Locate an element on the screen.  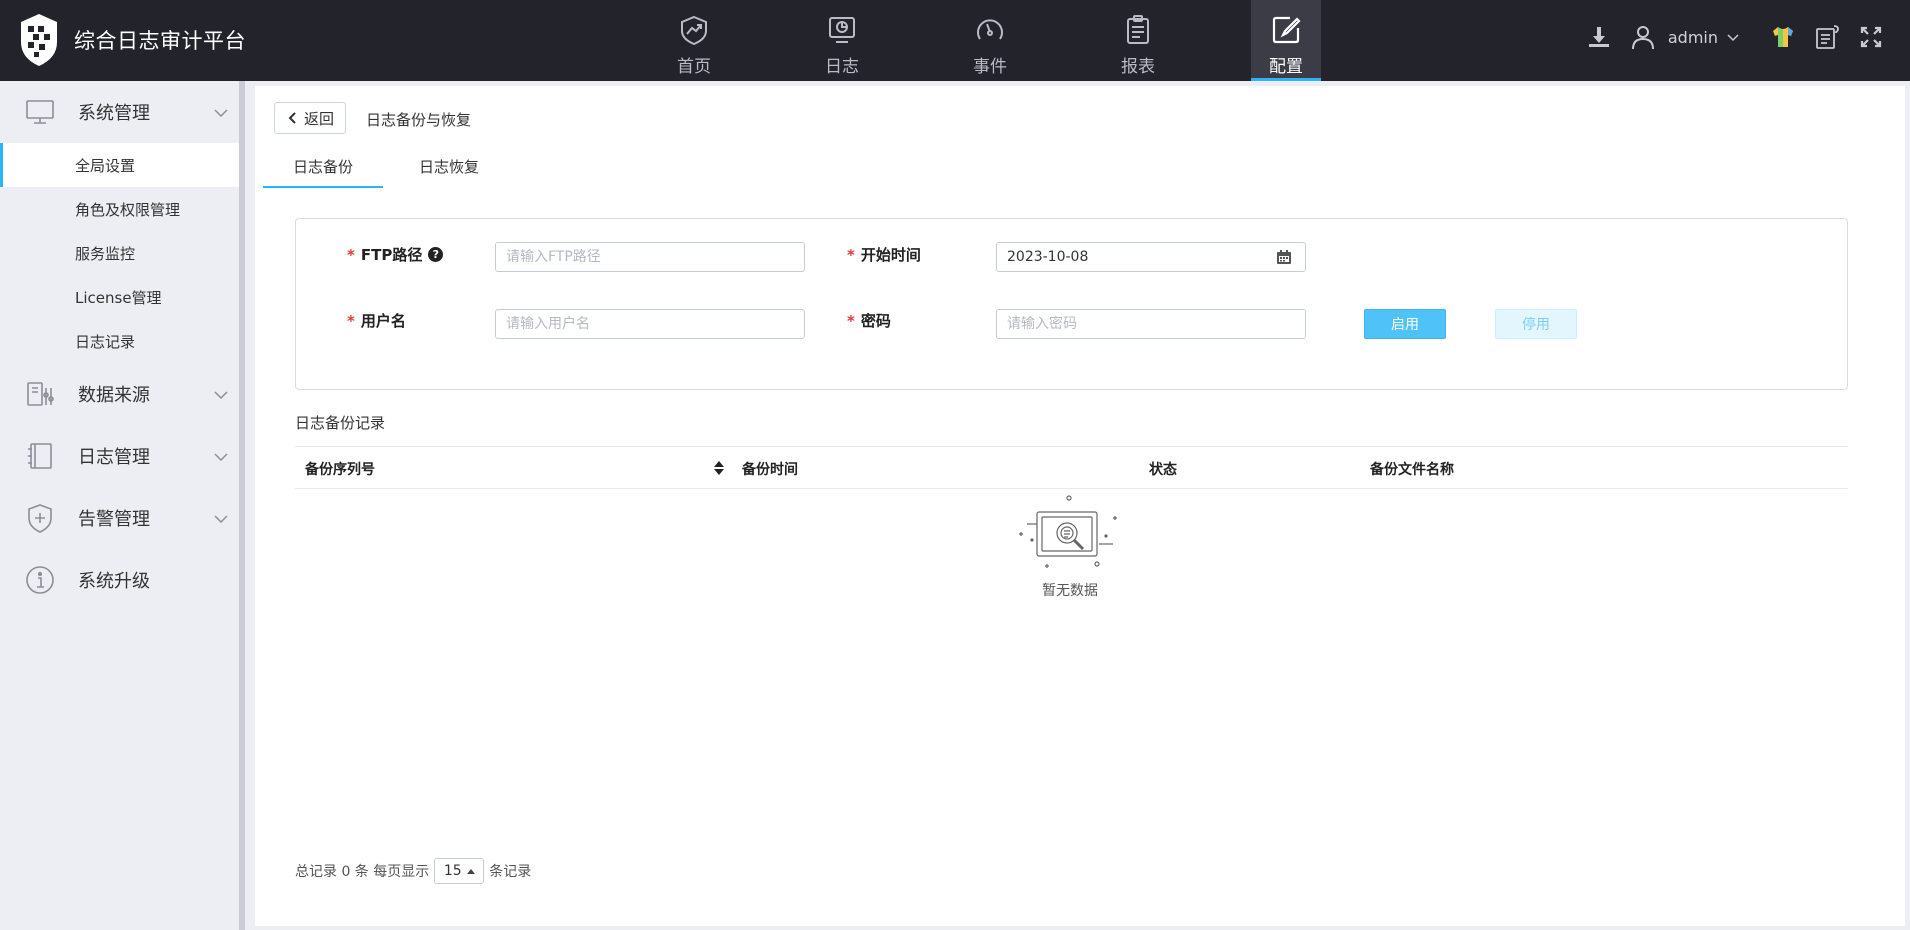
backup-records-title: 日志备份记录 is located at coordinates (340, 423).